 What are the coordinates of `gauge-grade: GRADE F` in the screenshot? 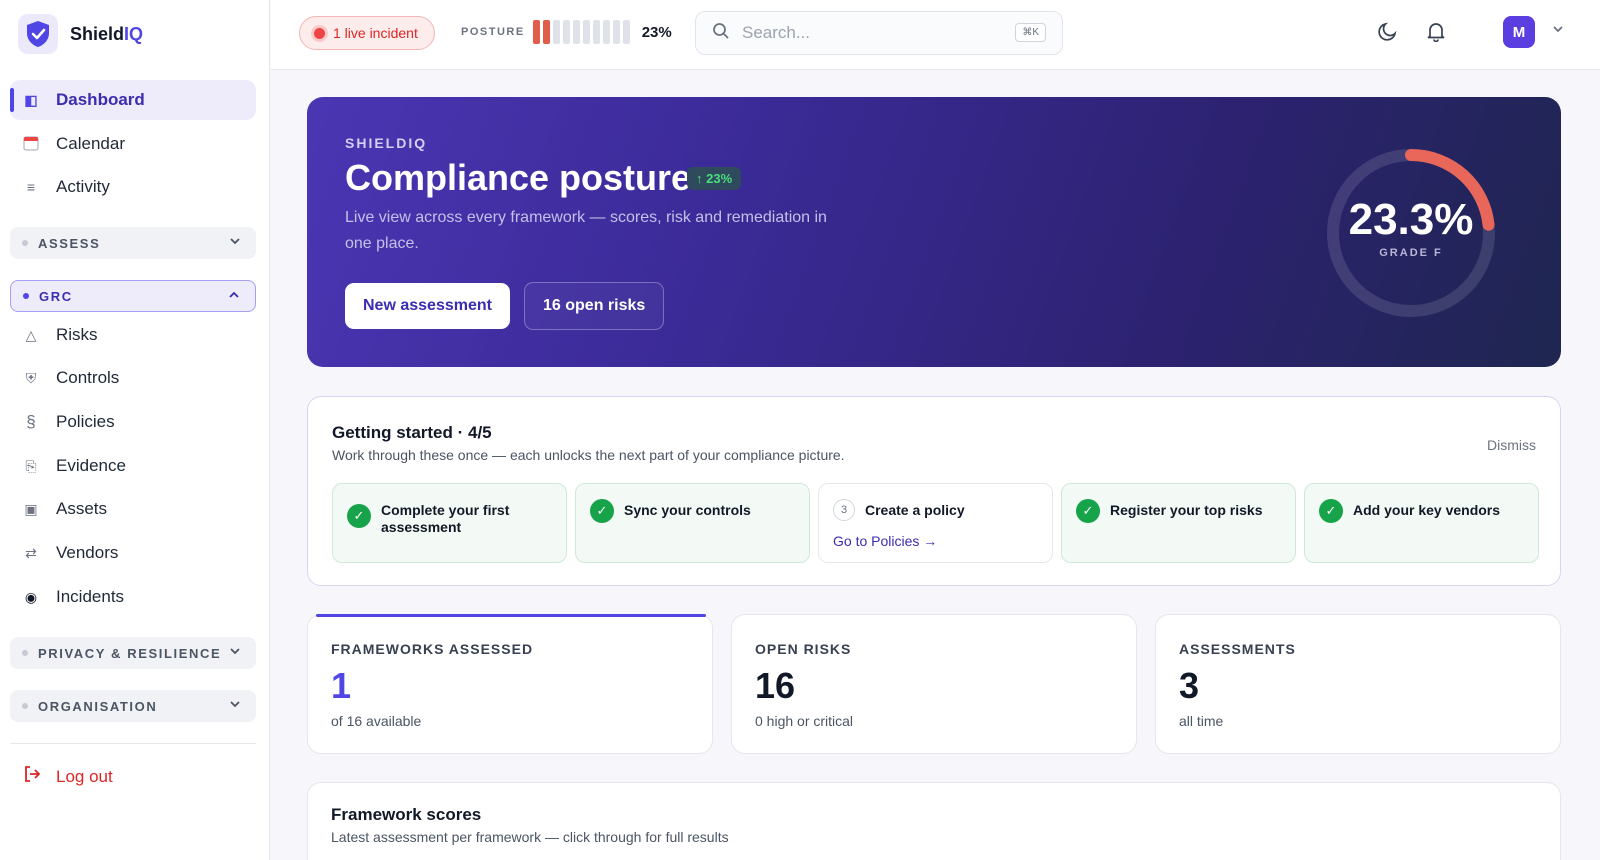 It's located at (1411, 253).